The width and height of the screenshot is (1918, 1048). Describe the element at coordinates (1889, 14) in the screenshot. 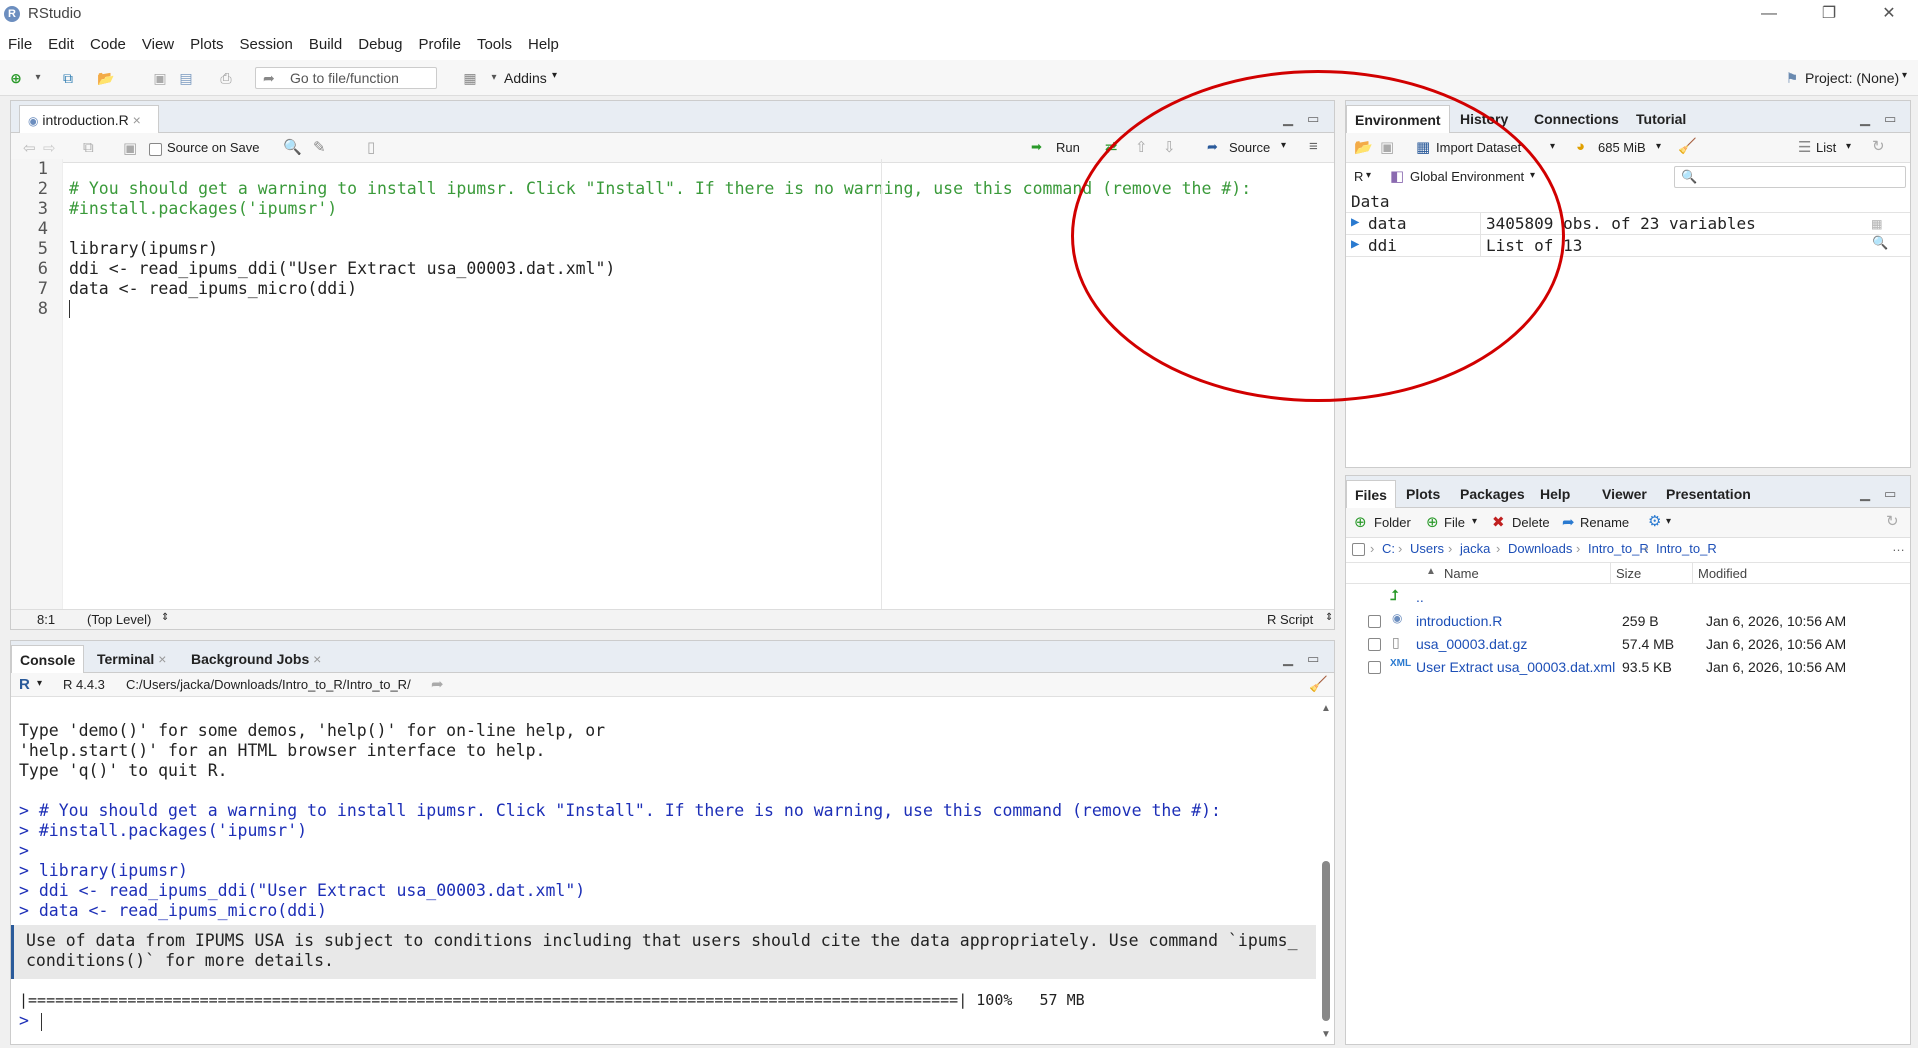

I see `close-button: ✕` at that location.